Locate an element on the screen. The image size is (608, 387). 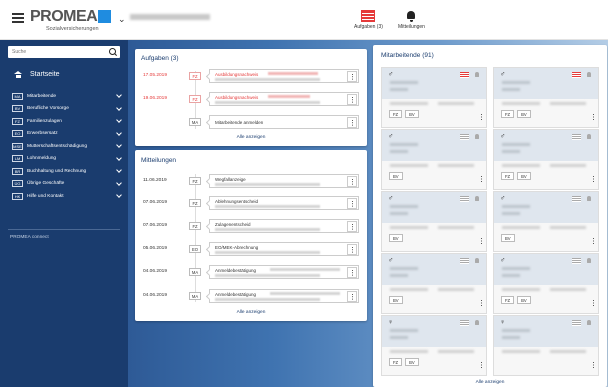
sidebar-item-erwerbsersatz: EO Erwerbsersatz is located at coordinates (67, 134).